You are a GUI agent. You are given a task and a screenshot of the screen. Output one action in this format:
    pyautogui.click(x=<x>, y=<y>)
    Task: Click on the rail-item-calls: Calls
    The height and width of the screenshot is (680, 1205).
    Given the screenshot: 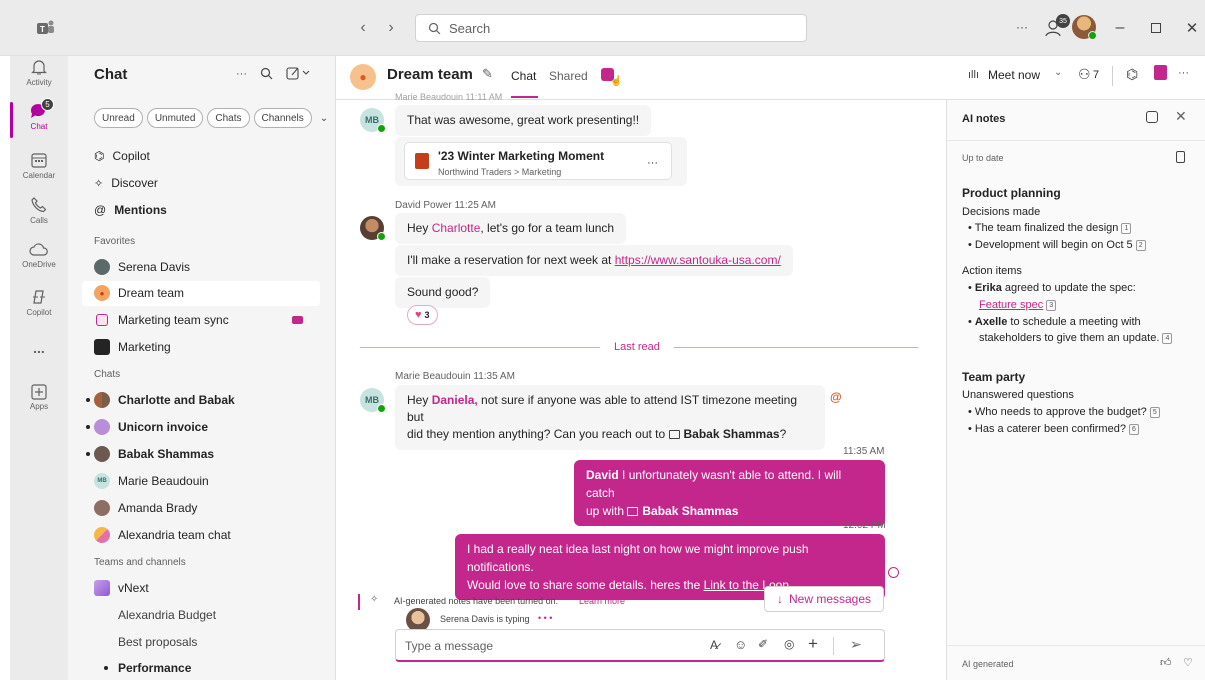 What is the action you would take?
    pyautogui.click(x=39, y=210)
    